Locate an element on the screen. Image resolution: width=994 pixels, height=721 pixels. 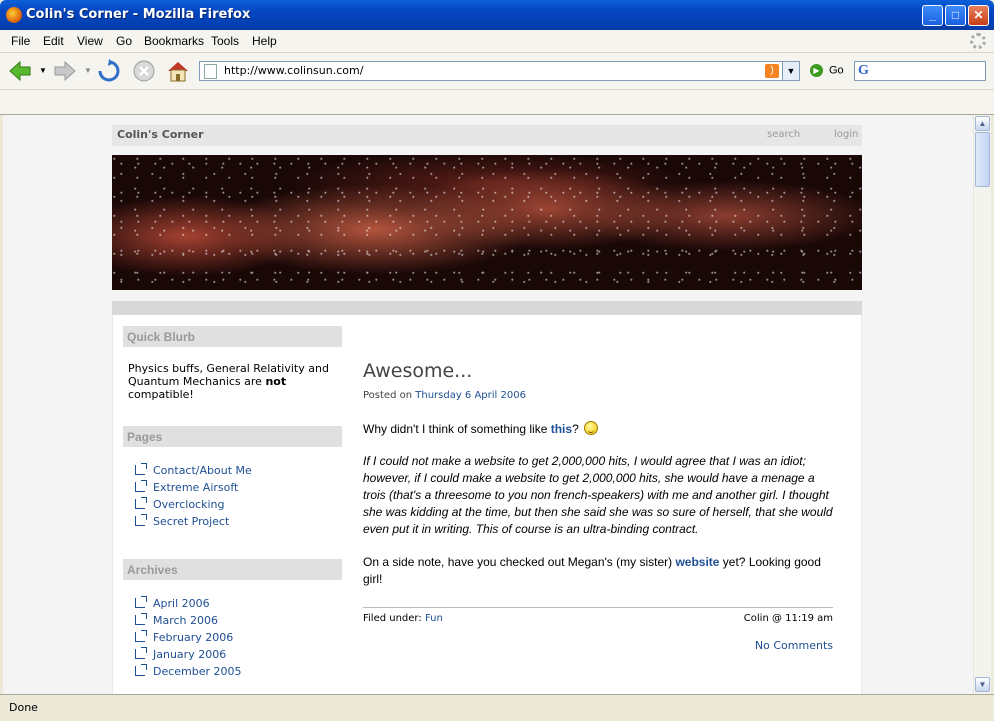
home-icon is located at coordinates (178, 71).